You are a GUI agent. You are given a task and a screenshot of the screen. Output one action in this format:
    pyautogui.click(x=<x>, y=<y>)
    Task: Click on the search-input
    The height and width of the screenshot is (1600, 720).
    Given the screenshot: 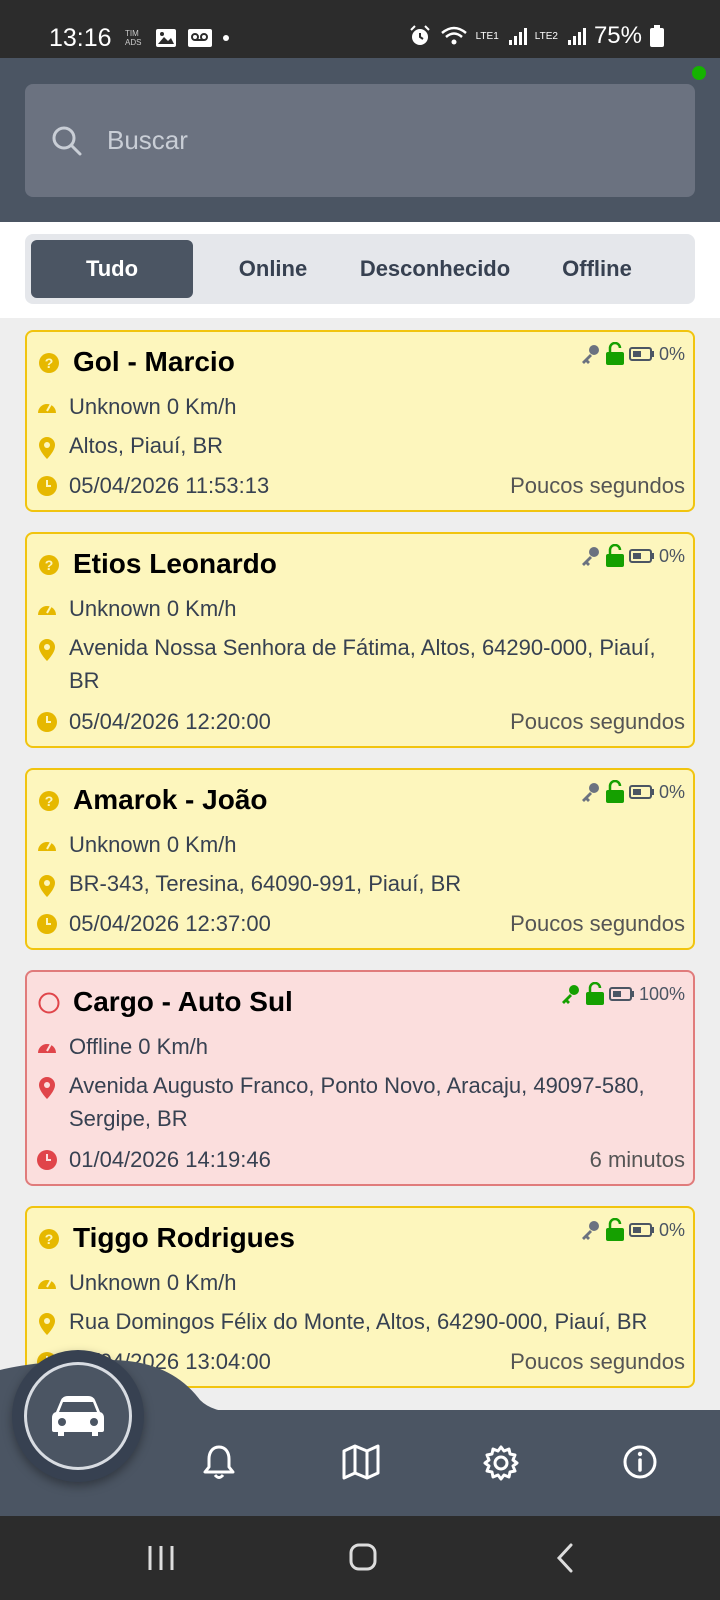 What is the action you would take?
    pyautogui.click(x=357, y=140)
    